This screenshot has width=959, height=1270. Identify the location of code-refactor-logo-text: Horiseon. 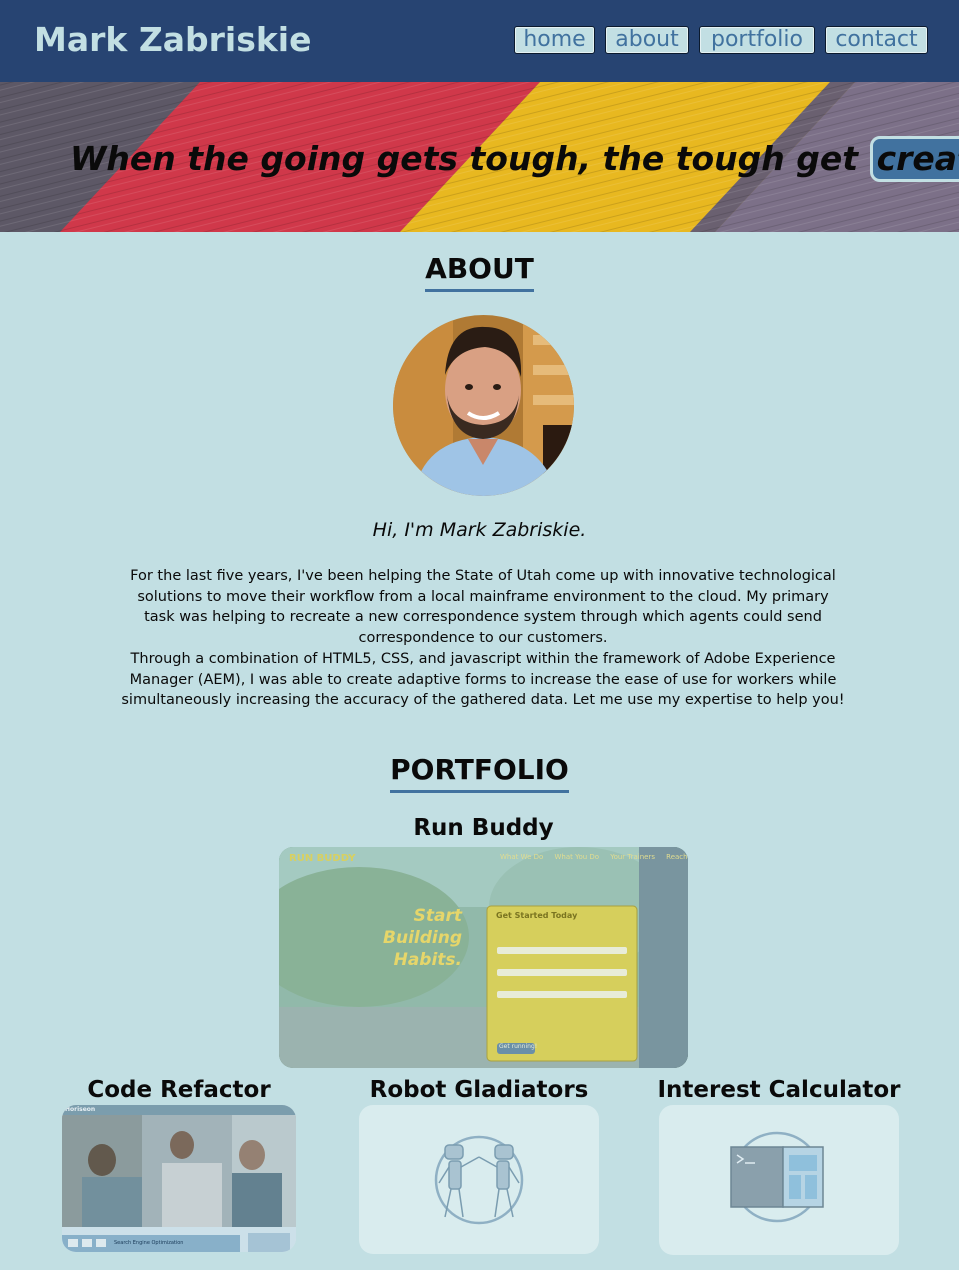
(80, 1109).